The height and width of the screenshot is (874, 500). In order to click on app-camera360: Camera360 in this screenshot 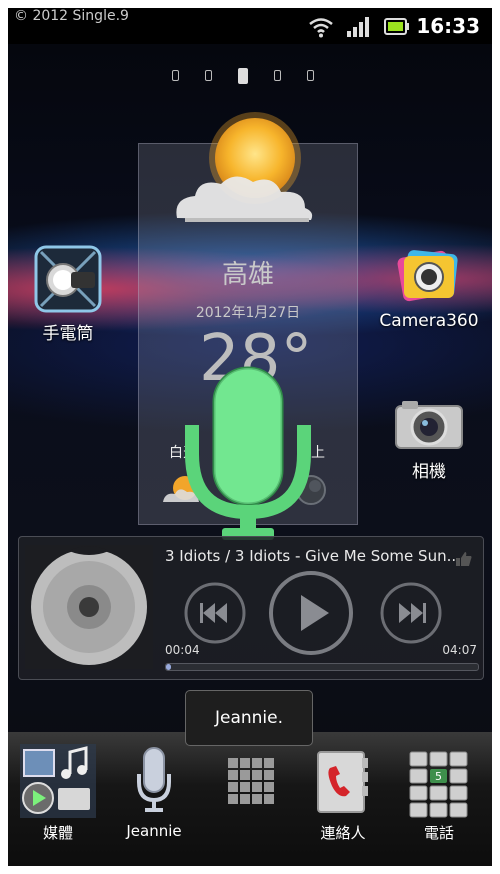, I will do `click(429, 287)`.